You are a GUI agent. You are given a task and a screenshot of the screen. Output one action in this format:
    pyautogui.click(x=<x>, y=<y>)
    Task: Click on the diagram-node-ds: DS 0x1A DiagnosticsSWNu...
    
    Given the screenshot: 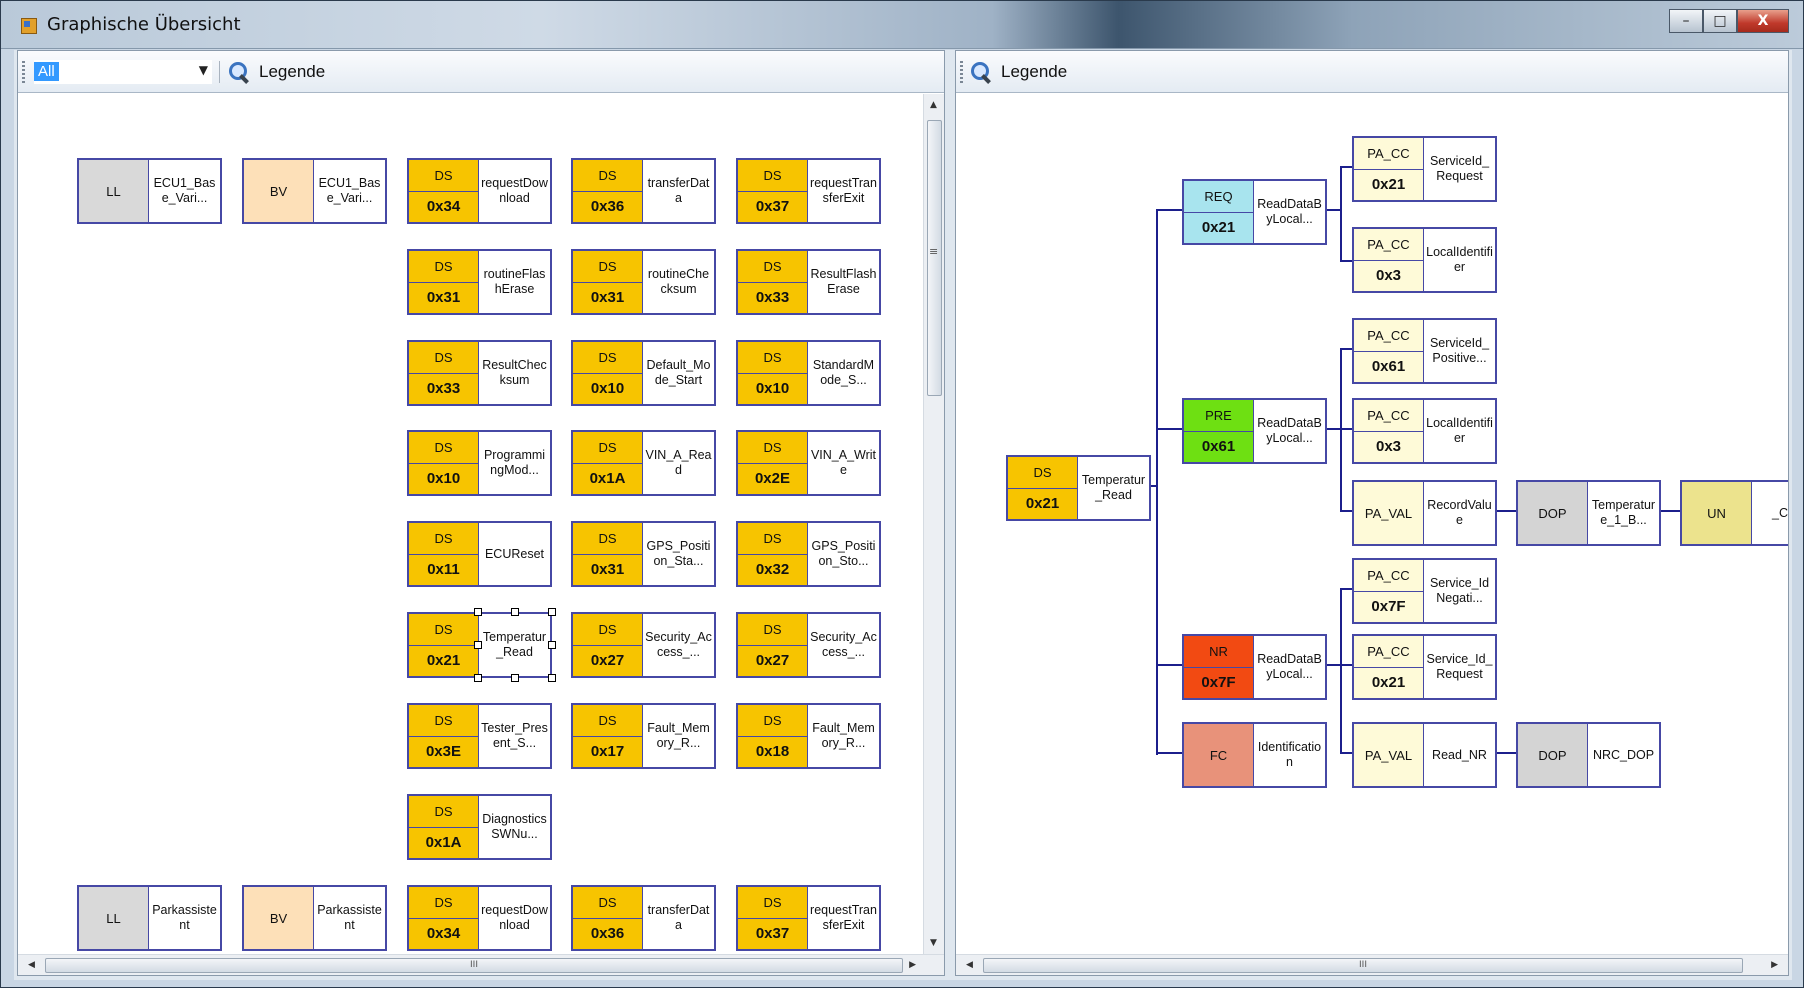 What is the action you would take?
    pyautogui.click(x=479, y=827)
    